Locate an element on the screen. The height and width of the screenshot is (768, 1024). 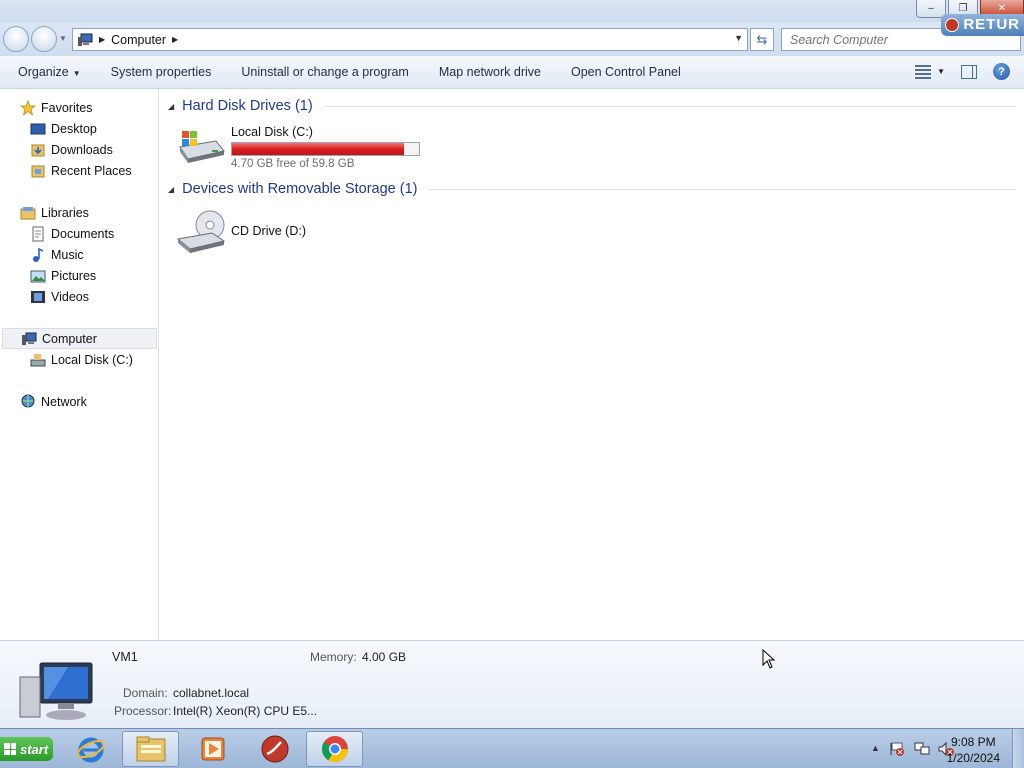
app-icon is located at coordinates (274, 749).